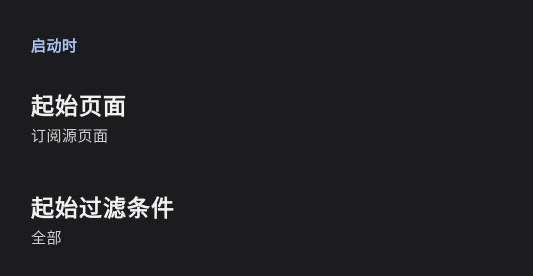  I want to click on section-header-on-launch: 启动时, so click(54, 46).